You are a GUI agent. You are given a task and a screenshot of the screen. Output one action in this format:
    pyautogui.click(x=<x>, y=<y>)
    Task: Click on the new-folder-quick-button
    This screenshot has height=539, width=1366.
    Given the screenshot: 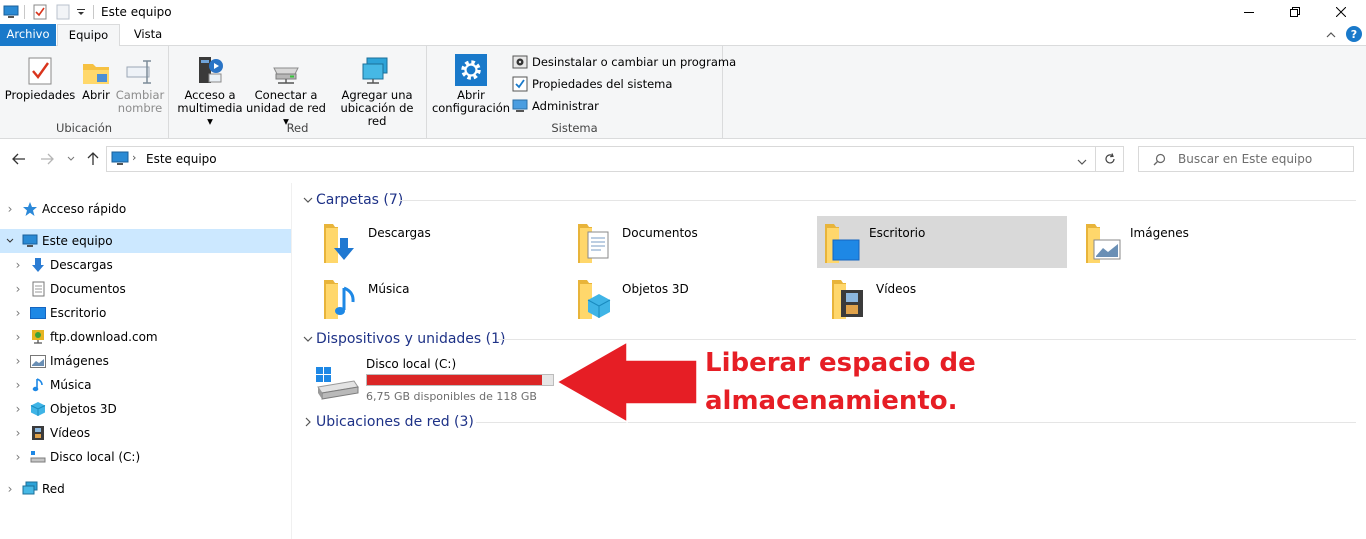 What is the action you would take?
    pyautogui.click(x=63, y=12)
    